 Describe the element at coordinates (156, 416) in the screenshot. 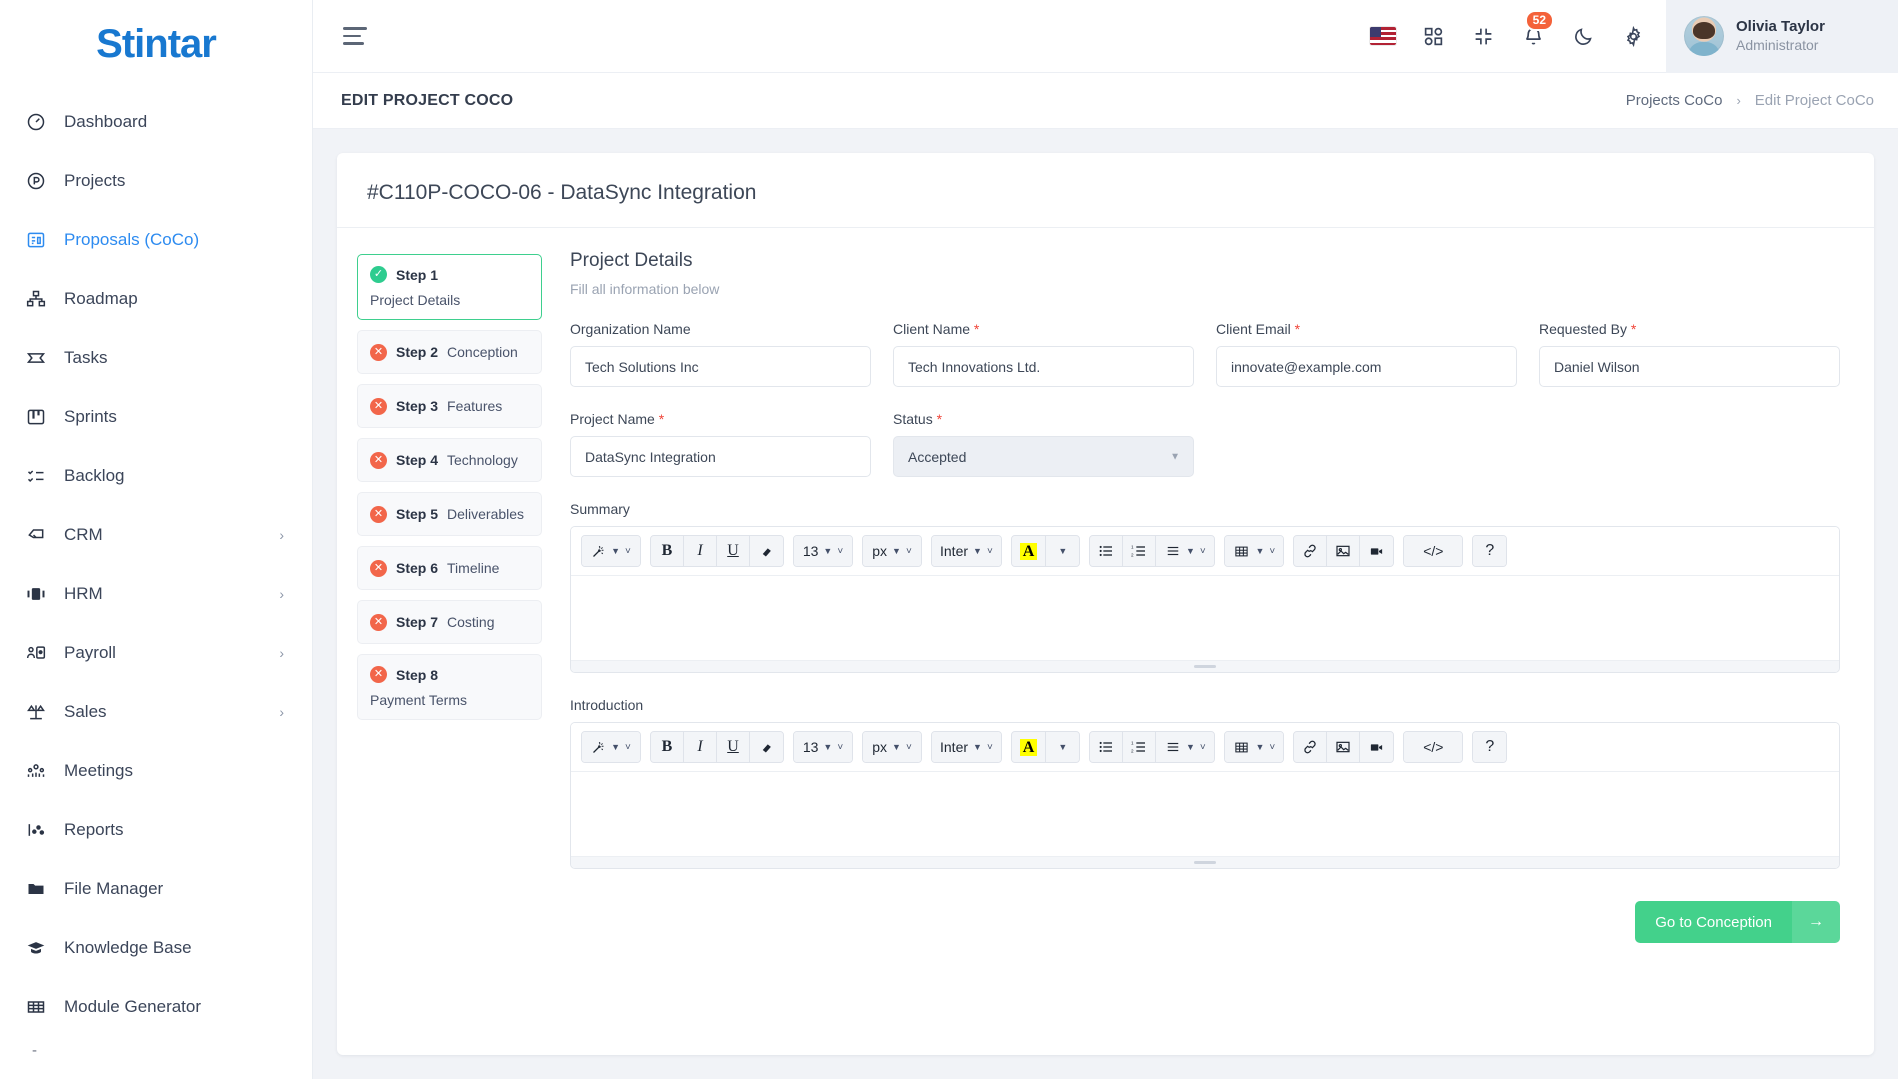

I see `sidebar-item-sprints: Sprints` at that location.